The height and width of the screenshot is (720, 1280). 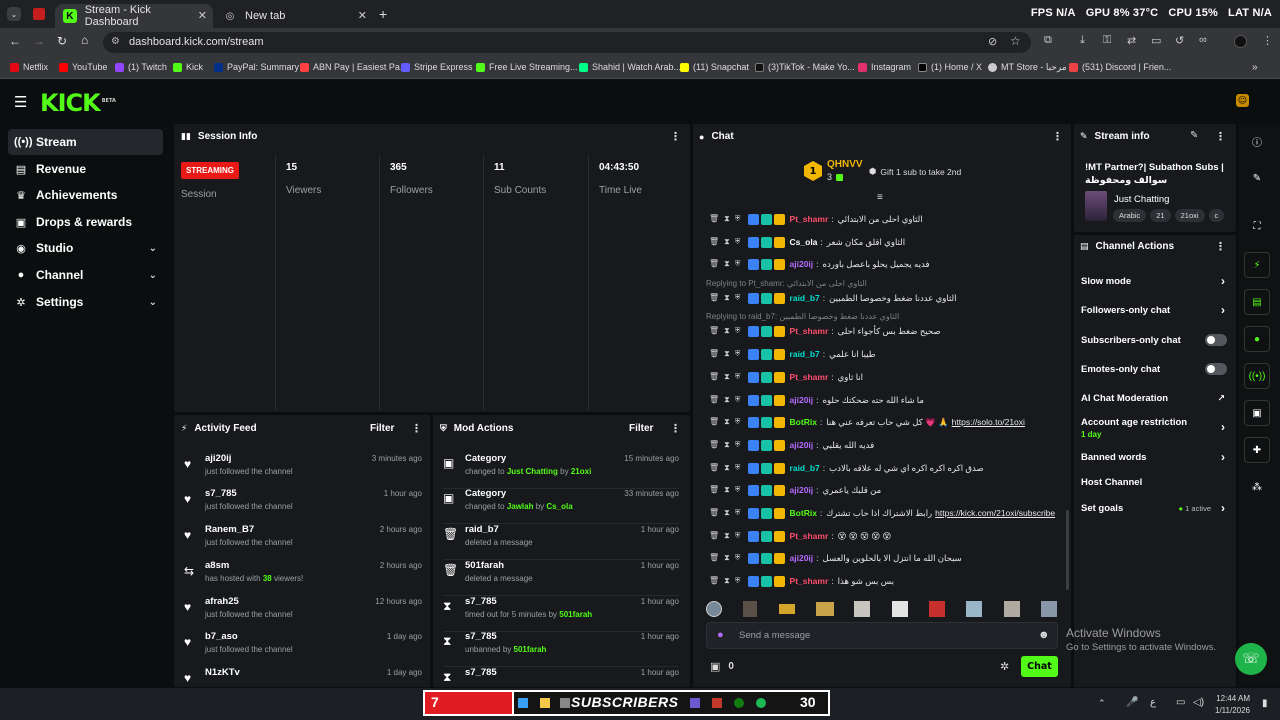 I want to click on tools-icon: ✚, so click(x=1257, y=450).